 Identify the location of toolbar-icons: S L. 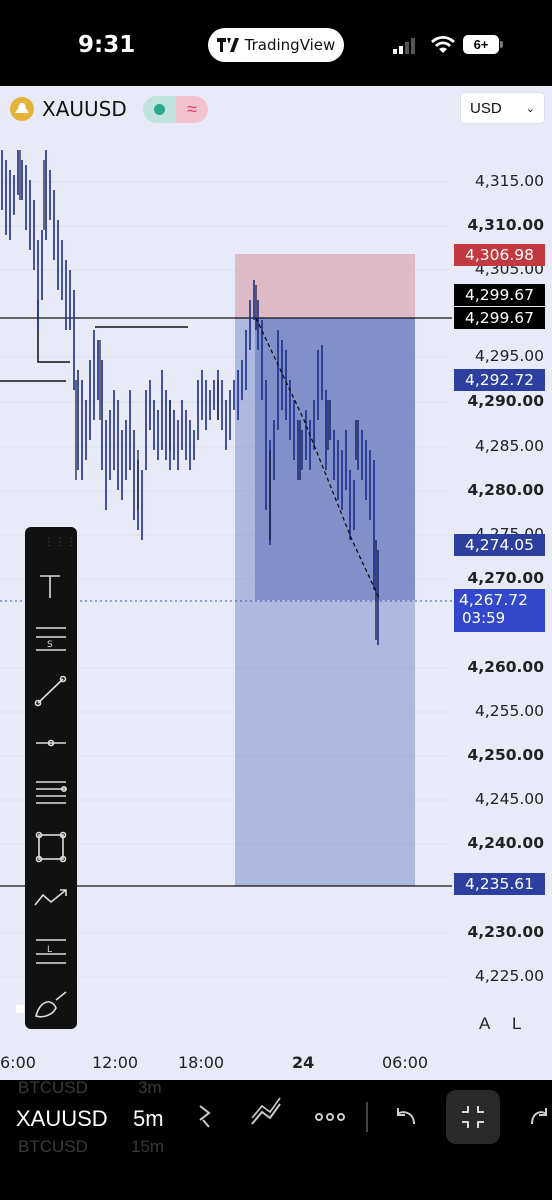
(50, 796).